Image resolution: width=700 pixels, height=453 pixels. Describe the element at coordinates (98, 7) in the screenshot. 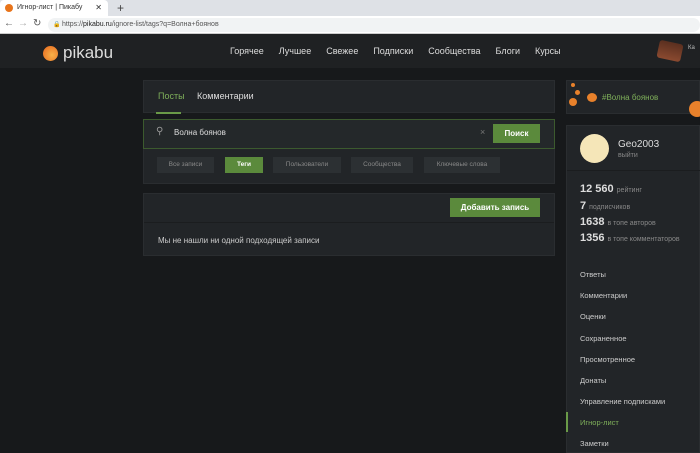

I see `close-tab-icon: ✕` at that location.